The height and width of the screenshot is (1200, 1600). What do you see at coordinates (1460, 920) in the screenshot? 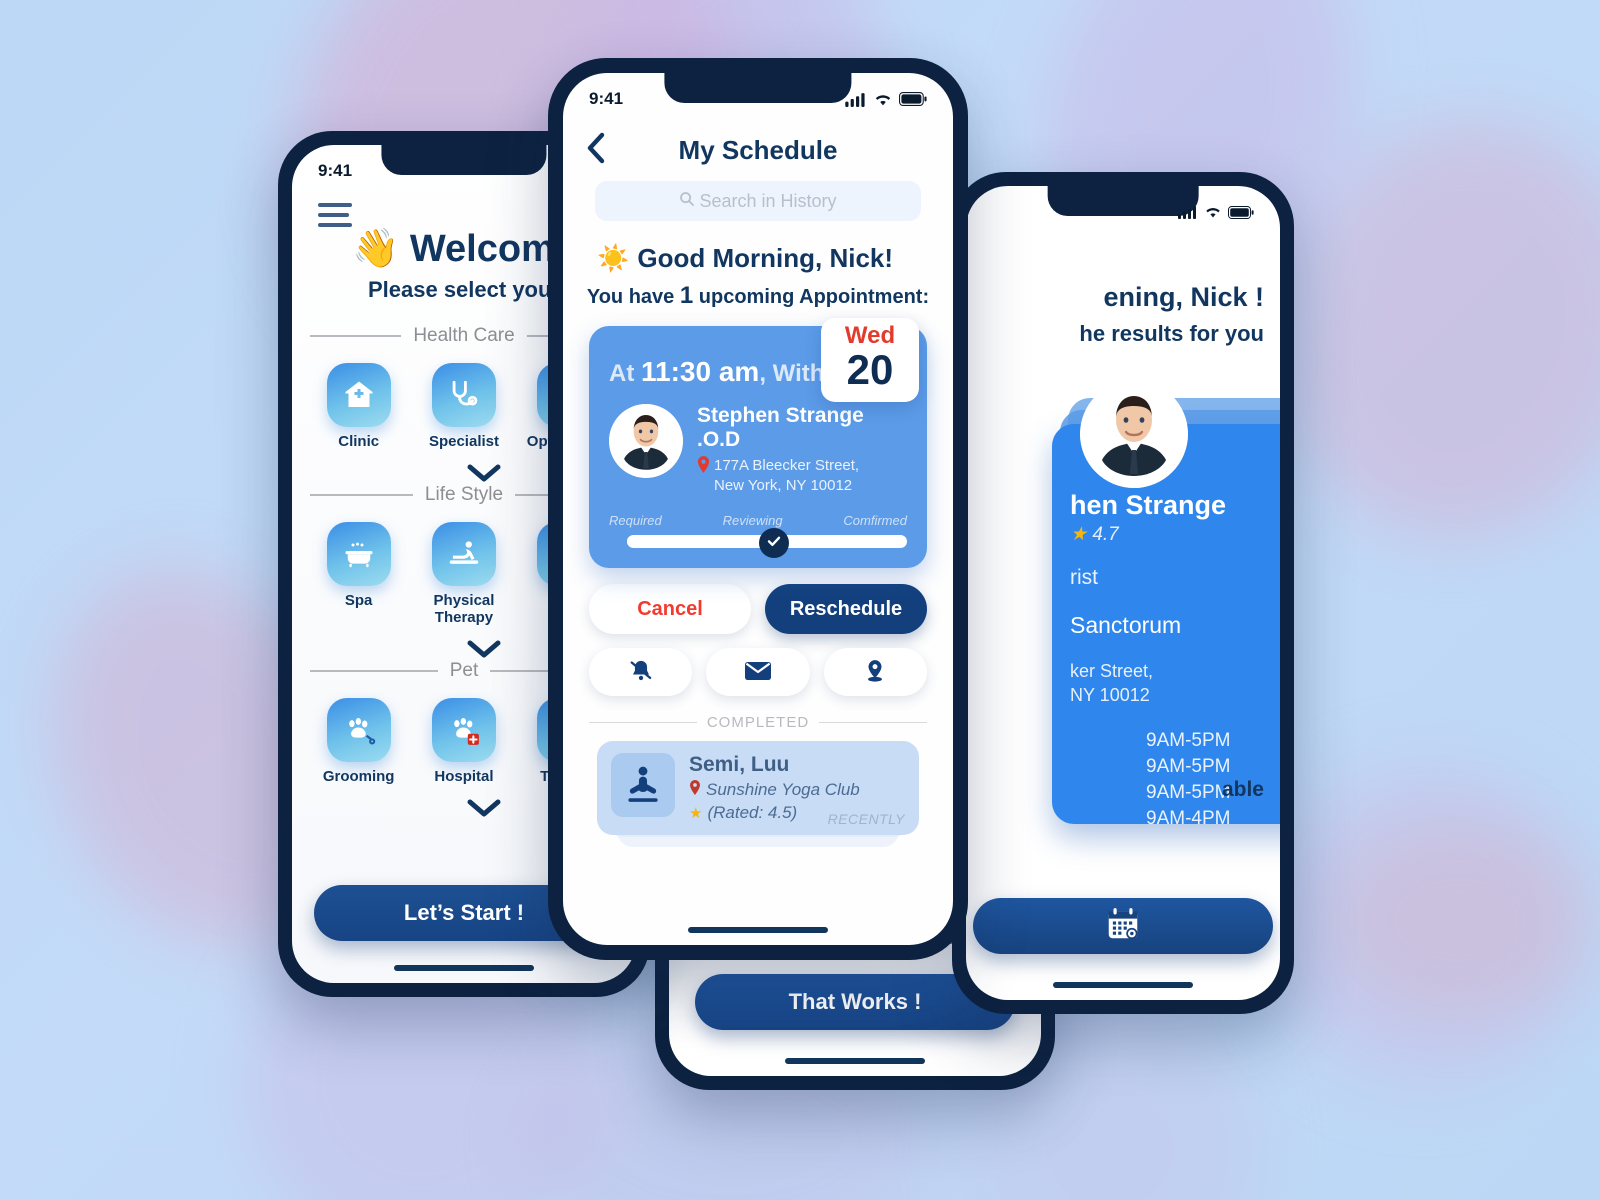
I see `background-blob` at bounding box center [1460, 920].